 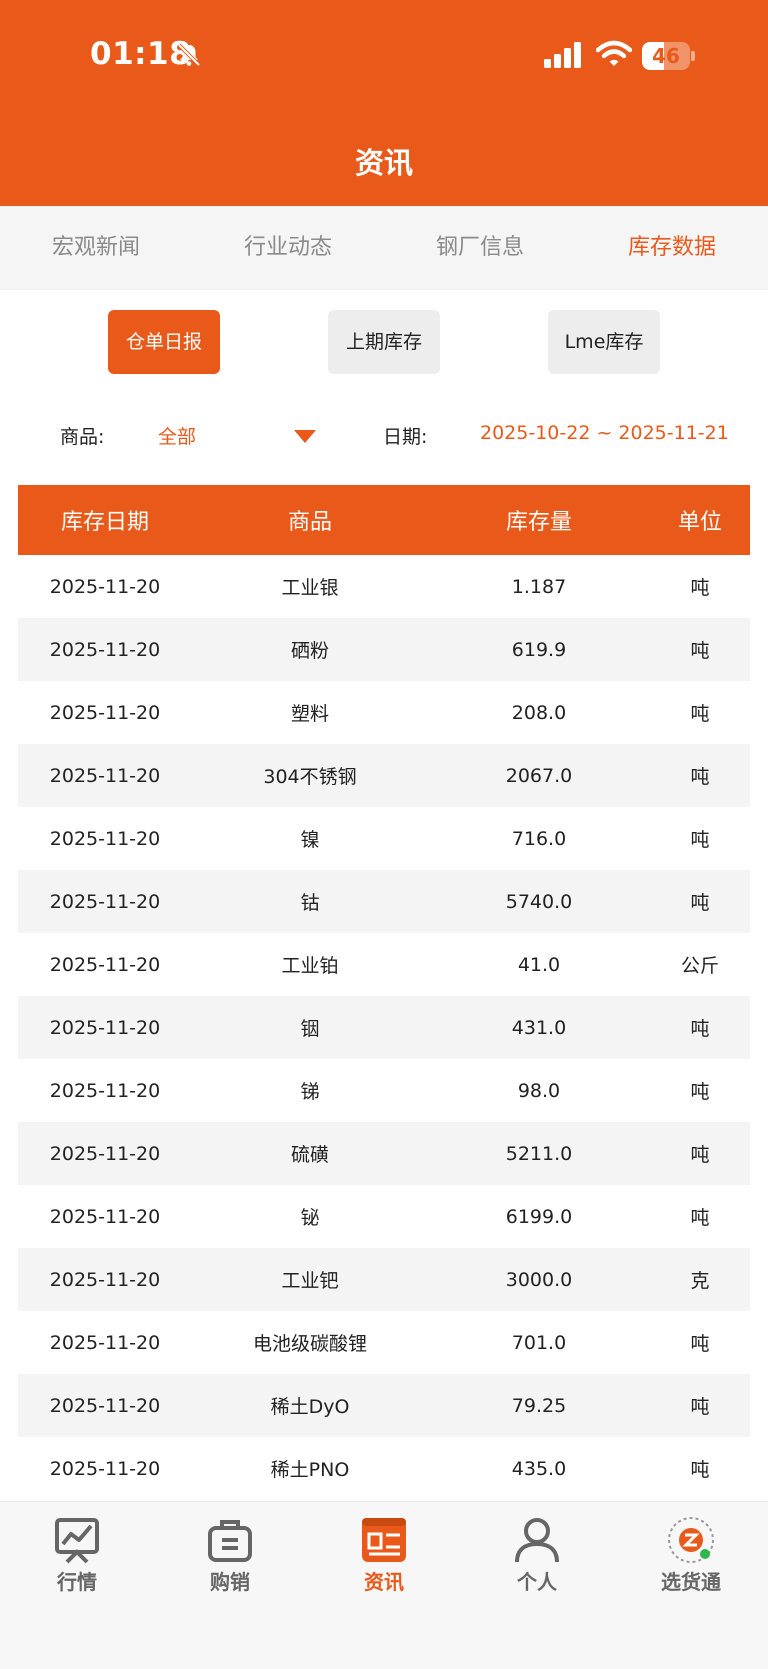 What do you see at coordinates (384, 1405) in the screenshot?
I see `table-row: 2025-11-20 稀土DyO 79.25 吨` at bounding box center [384, 1405].